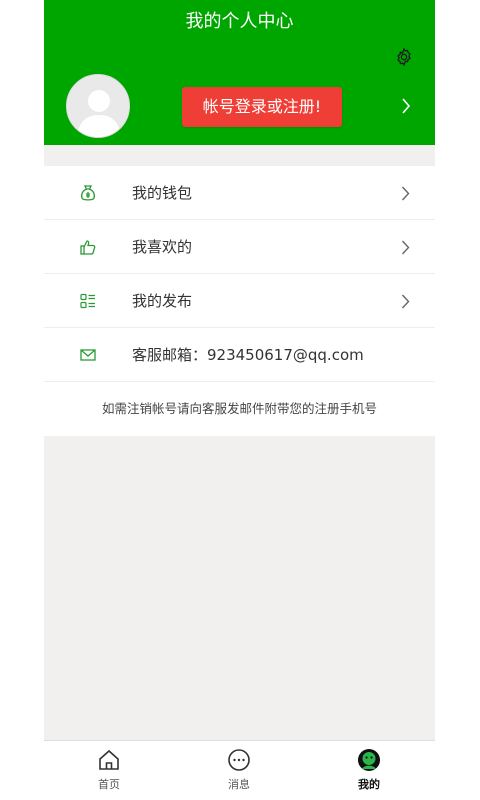 The height and width of the screenshot is (800, 480). I want to click on account-deletion-notice: 如需注销帐号请向客服发邮件附带您的注册手机号, so click(239, 409).